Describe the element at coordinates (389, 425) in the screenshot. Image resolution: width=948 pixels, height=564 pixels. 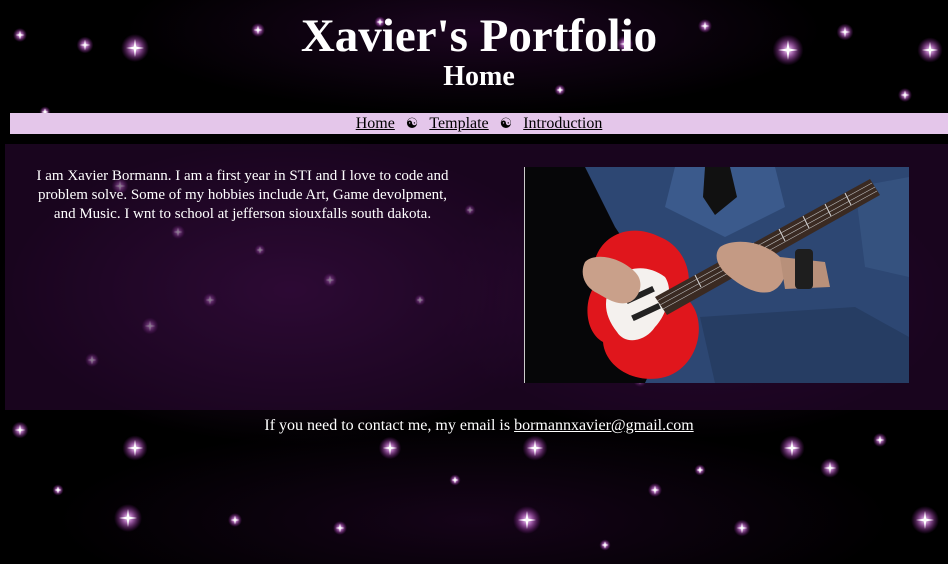
I see `contact-text: If you need to contact me, my email is` at that location.